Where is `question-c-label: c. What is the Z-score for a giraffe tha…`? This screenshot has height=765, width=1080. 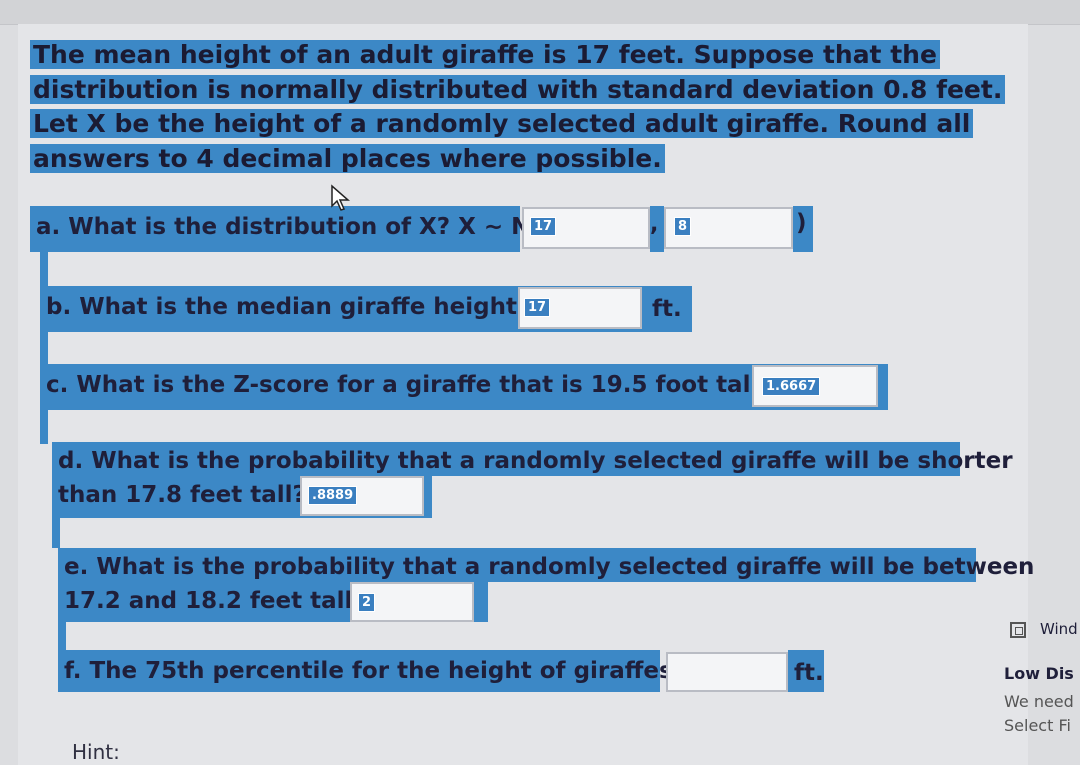 question-c-label: c. What is the Z-score for a giraffe tha… is located at coordinates (409, 385).